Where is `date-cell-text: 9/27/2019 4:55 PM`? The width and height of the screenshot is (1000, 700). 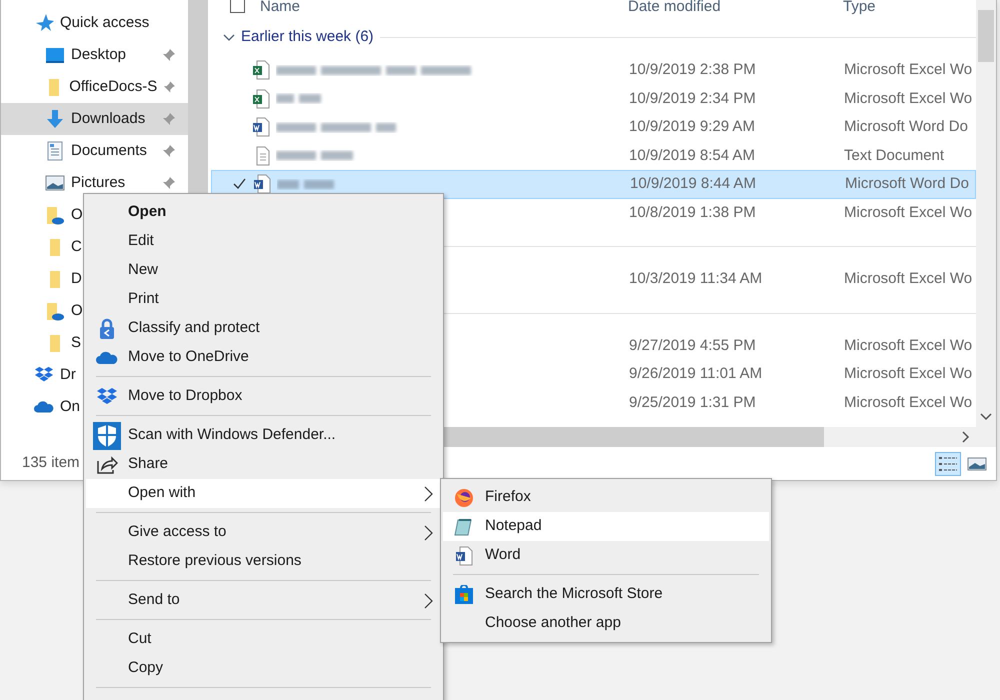 date-cell-text: 9/27/2019 4:55 PM is located at coordinates (692, 346).